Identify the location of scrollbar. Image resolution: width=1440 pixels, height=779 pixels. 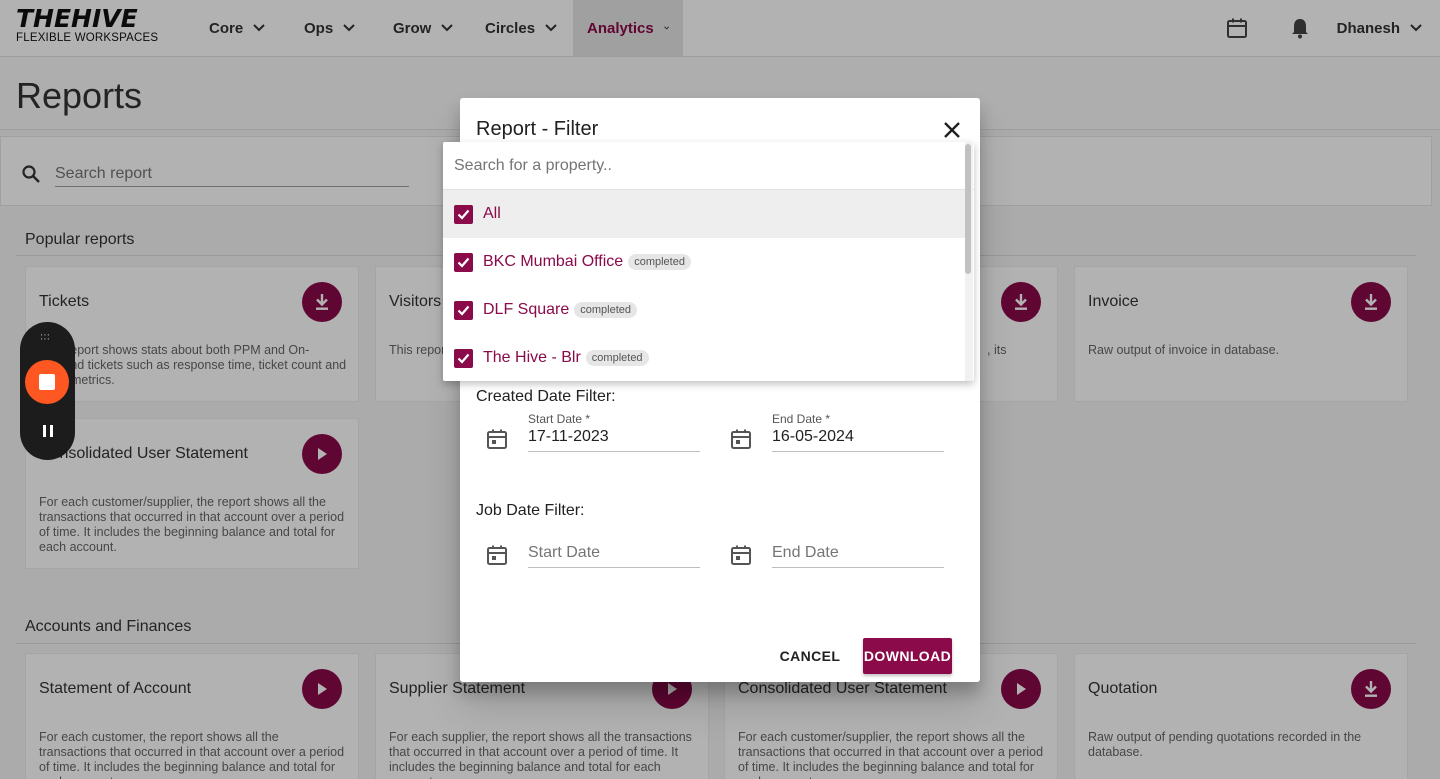
(969, 261).